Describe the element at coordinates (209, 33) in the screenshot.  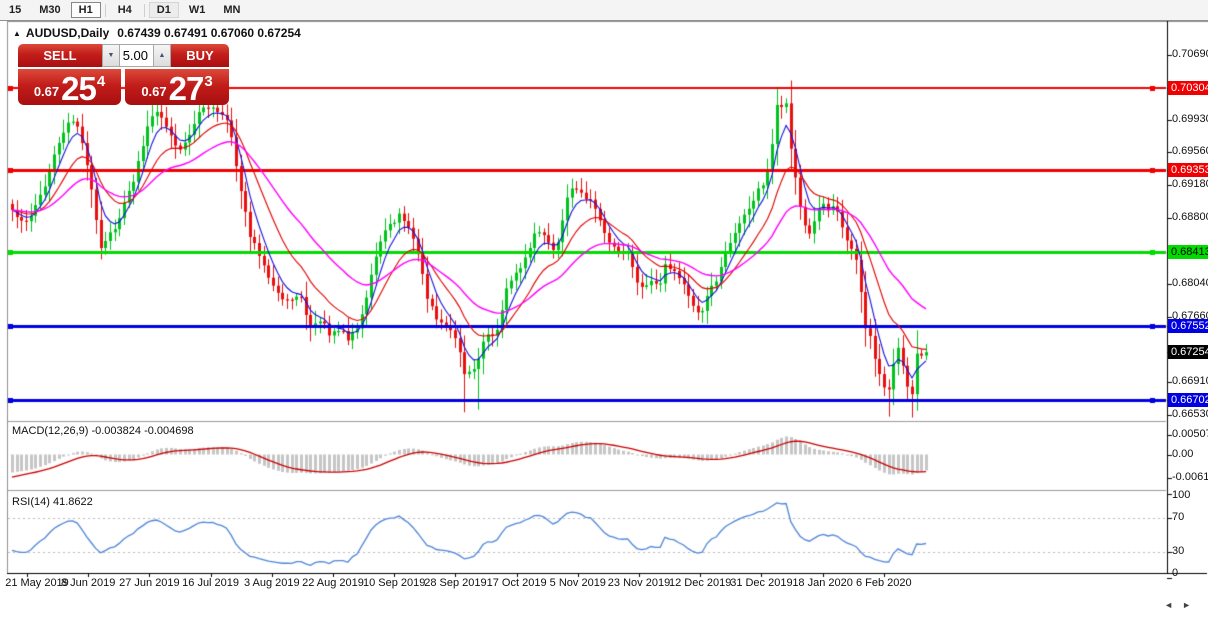
I see `chart-ohlc-values: 0.67439 0.67491 0.67060 0.67254` at that location.